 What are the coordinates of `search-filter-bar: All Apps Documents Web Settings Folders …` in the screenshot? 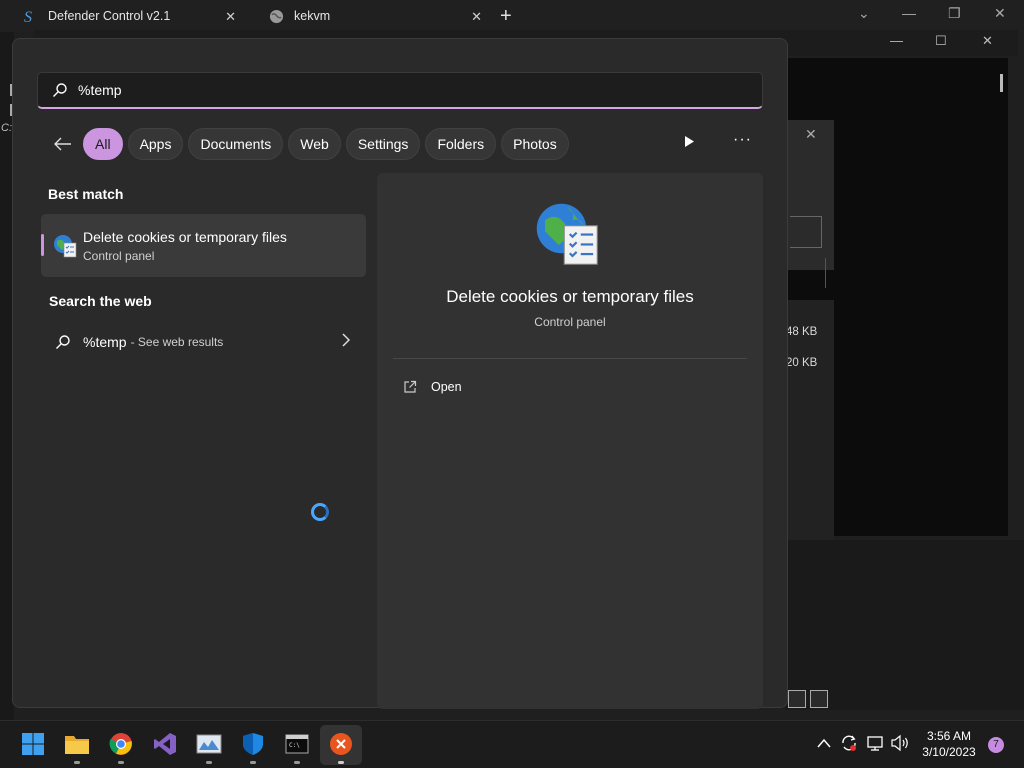 It's located at (311, 144).